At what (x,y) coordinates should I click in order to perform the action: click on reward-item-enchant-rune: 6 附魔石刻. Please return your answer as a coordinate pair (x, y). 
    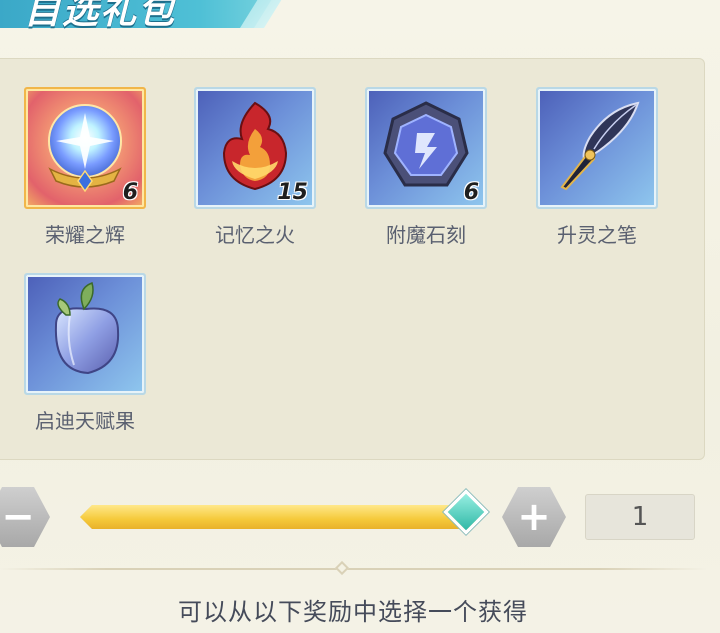
    Looking at the image, I should click on (426, 167).